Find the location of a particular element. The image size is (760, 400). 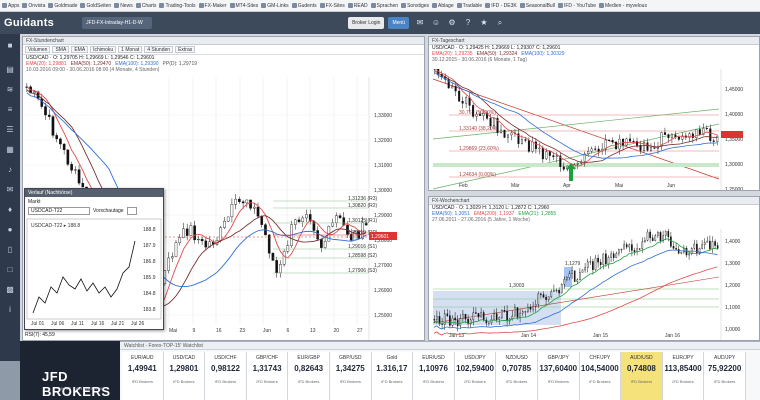

chart-tool-button: EMA is located at coordinates (80, 49).